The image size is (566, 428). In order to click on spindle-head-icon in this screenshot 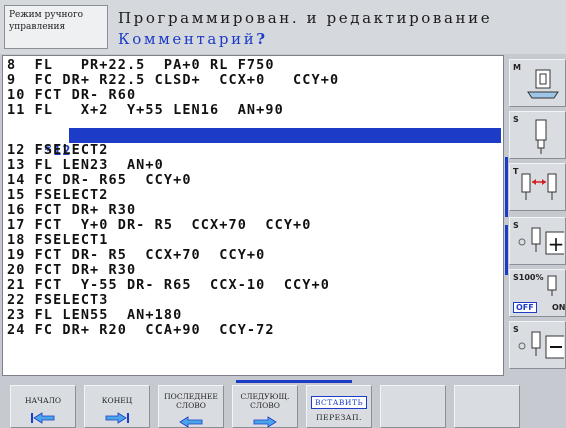, I will do `click(543, 84)`.